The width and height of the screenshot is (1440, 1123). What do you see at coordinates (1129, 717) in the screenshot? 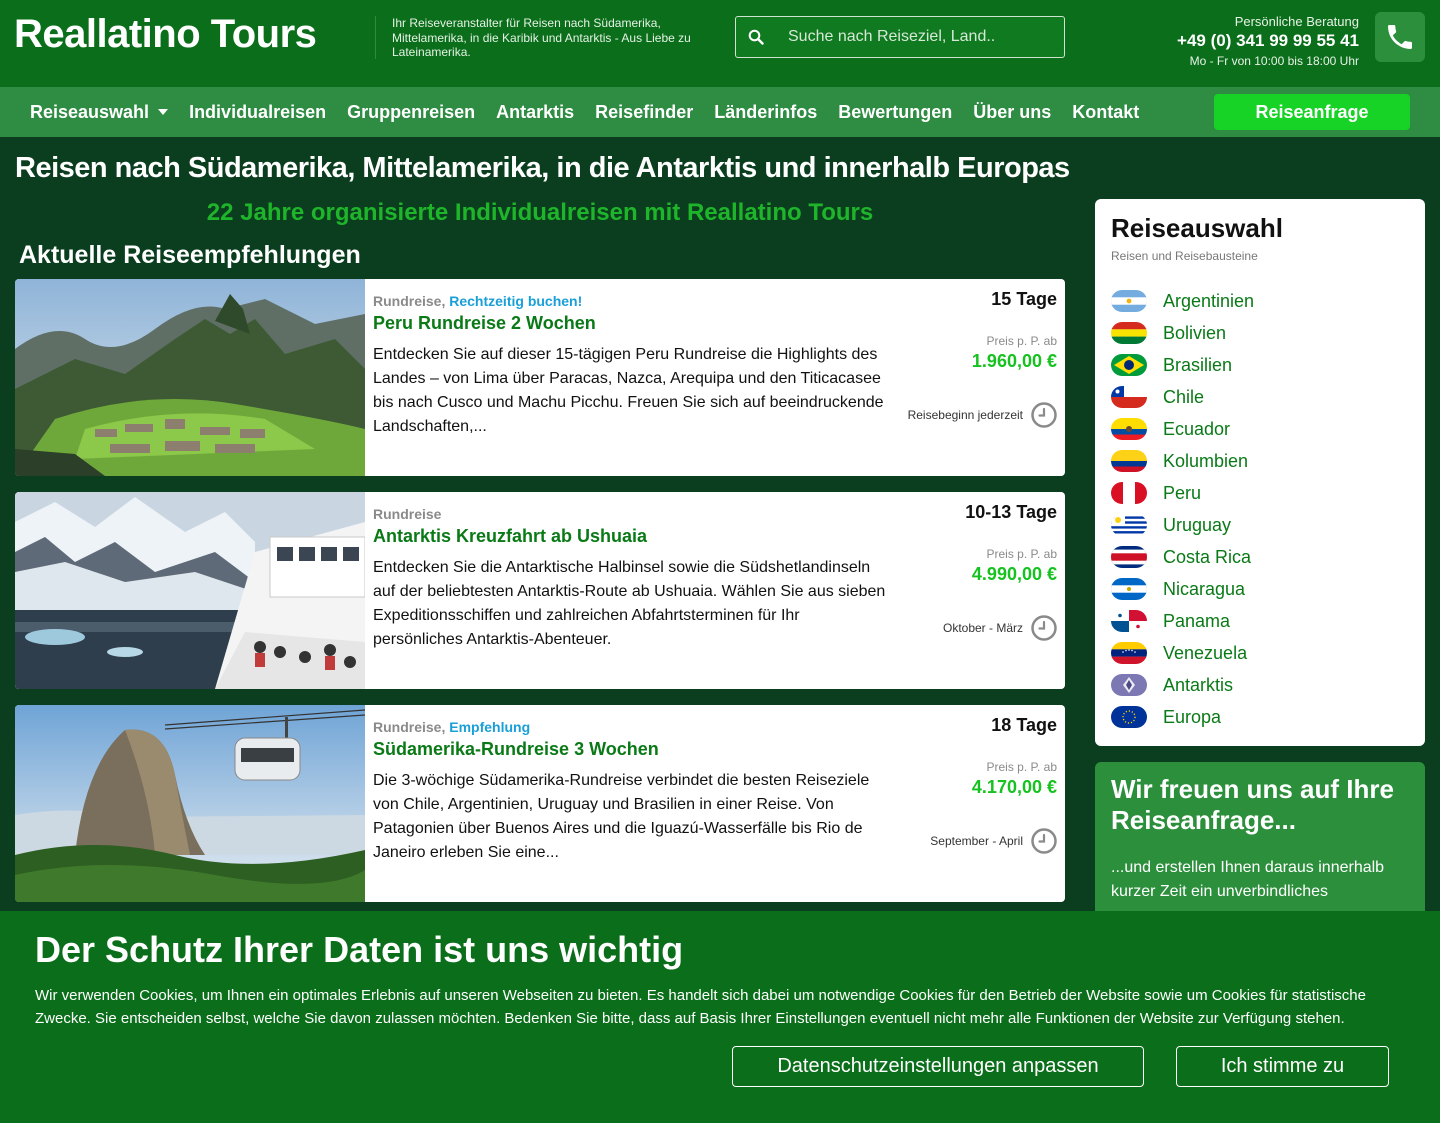
I see `flag-europe-icon` at bounding box center [1129, 717].